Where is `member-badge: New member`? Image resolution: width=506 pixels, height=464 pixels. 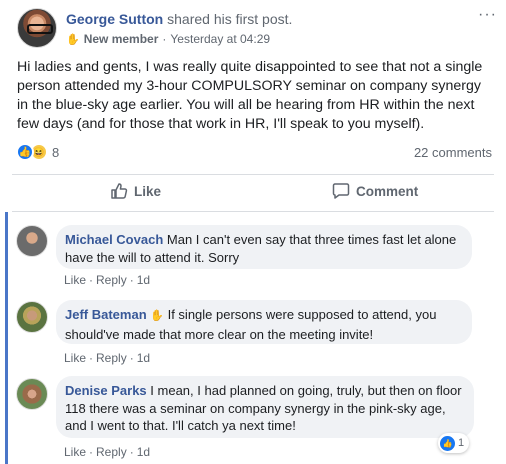
member-badge: New member is located at coordinates (121, 39).